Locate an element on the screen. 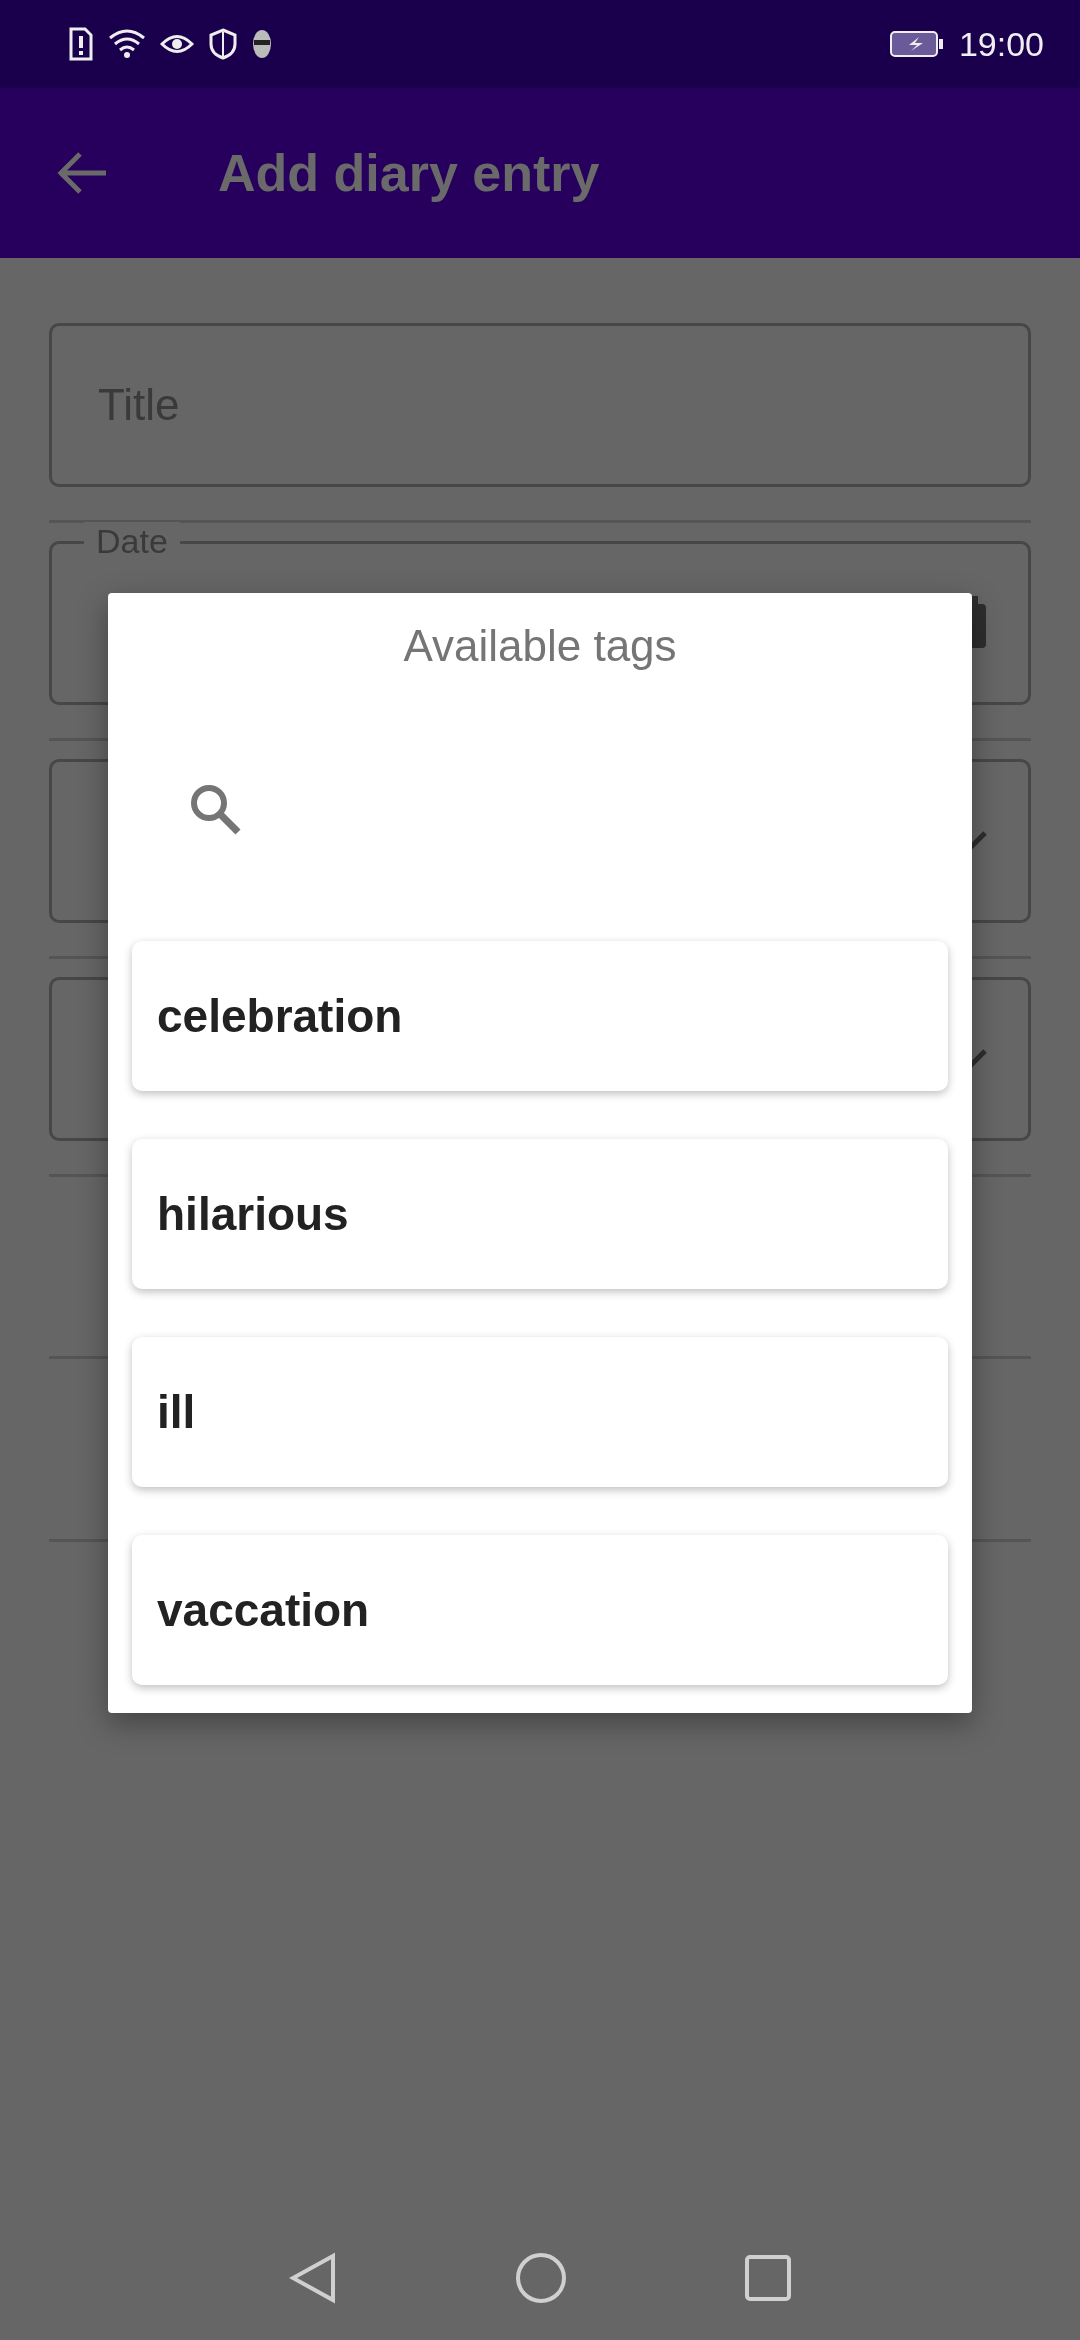  screen-title: Add diary entry is located at coordinates (409, 173).